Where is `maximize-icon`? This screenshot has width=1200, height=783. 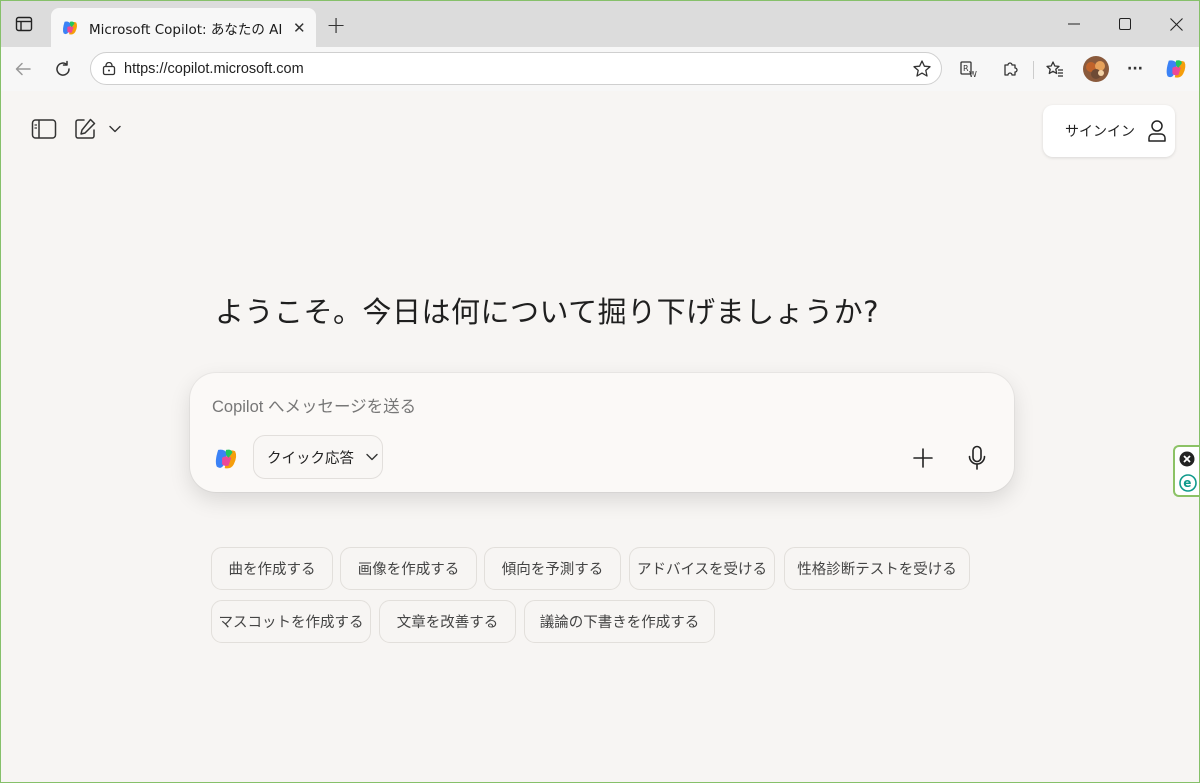 maximize-icon is located at coordinates (1125, 24).